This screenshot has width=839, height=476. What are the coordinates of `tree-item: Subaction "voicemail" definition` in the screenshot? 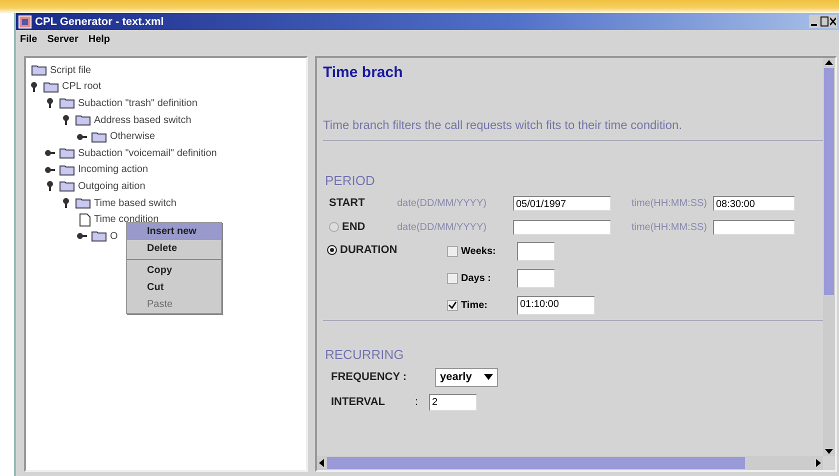 It's located at (147, 153).